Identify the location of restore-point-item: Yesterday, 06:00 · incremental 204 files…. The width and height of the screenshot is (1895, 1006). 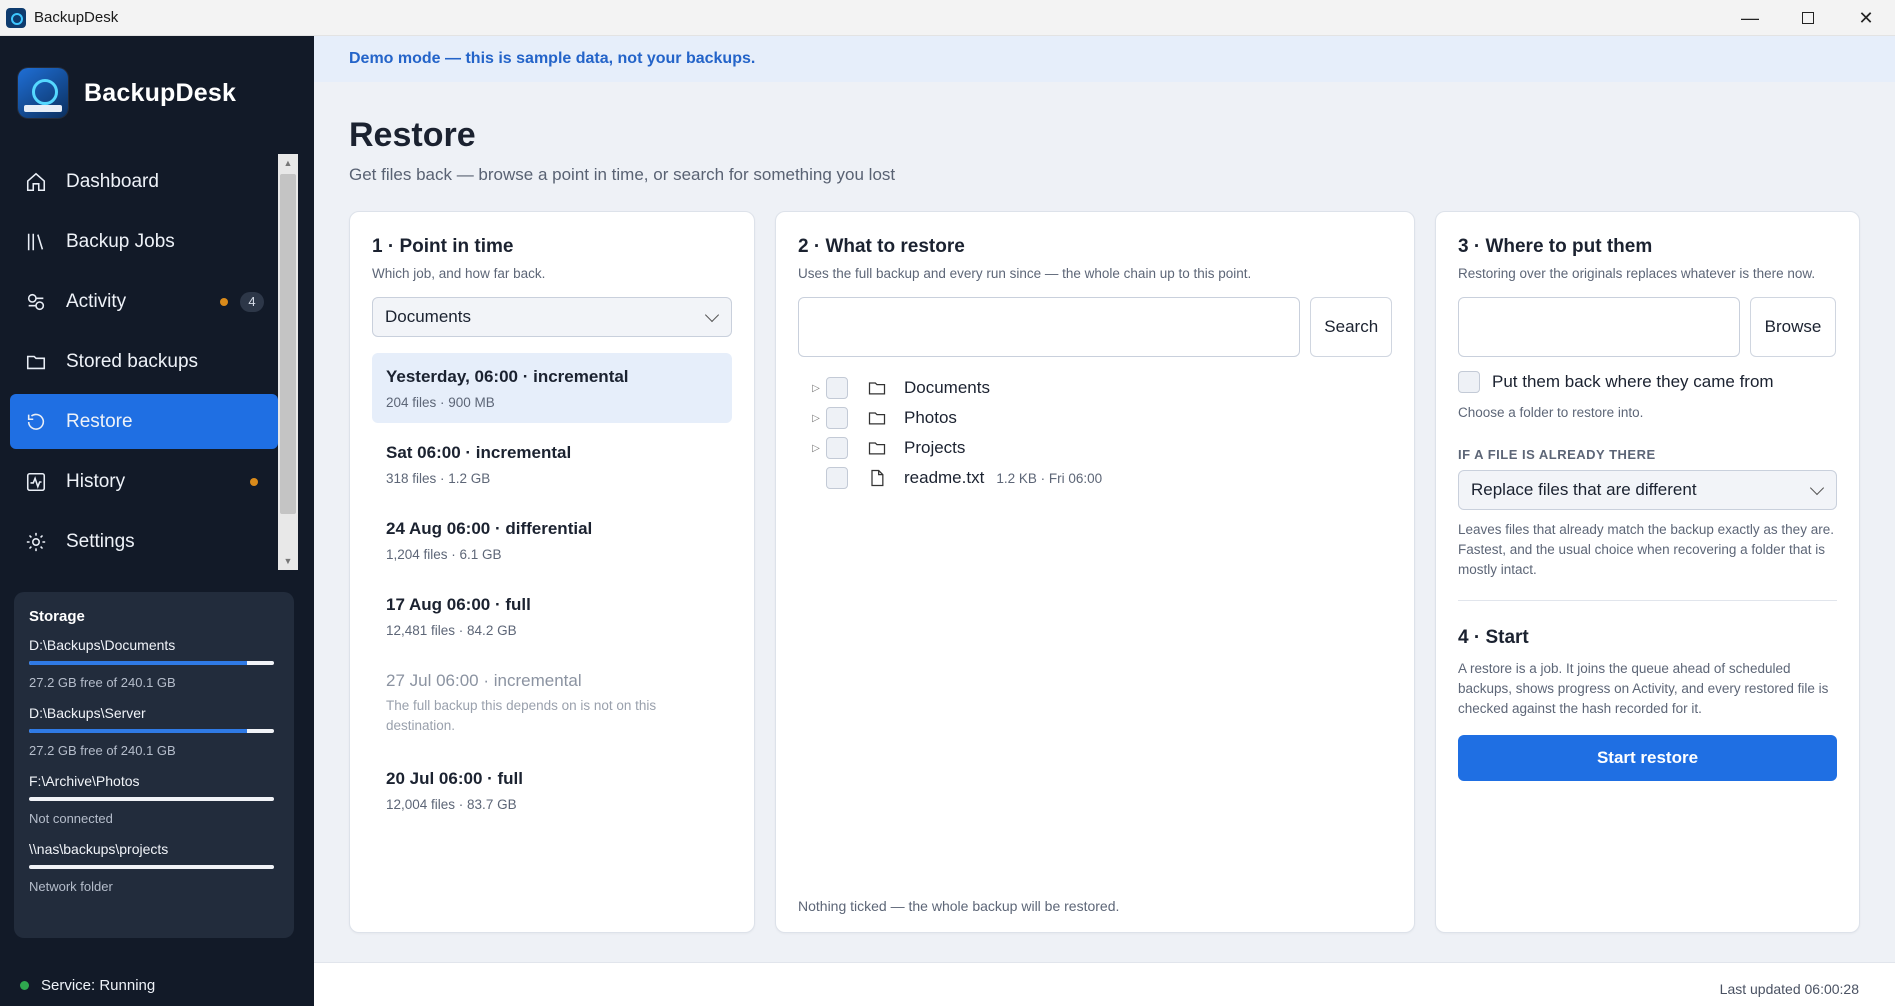
(552, 388).